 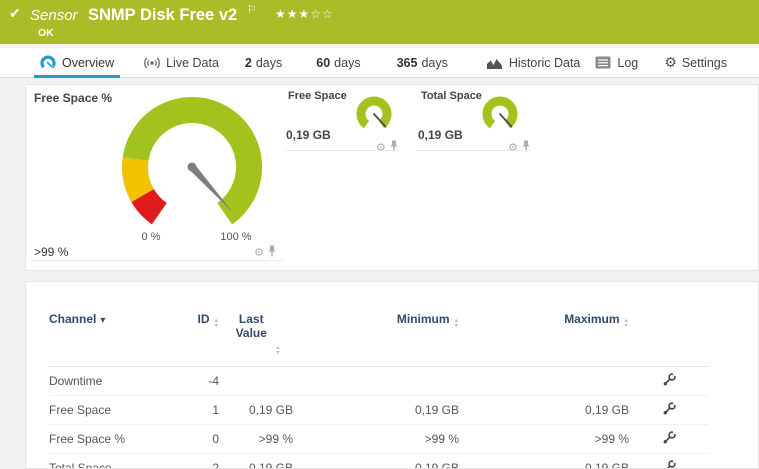 What do you see at coordinates (544, 339) in the screenshot?
I see `column-header-maximum: Maximum ▲ ▼` at bounding box center [544, 339].